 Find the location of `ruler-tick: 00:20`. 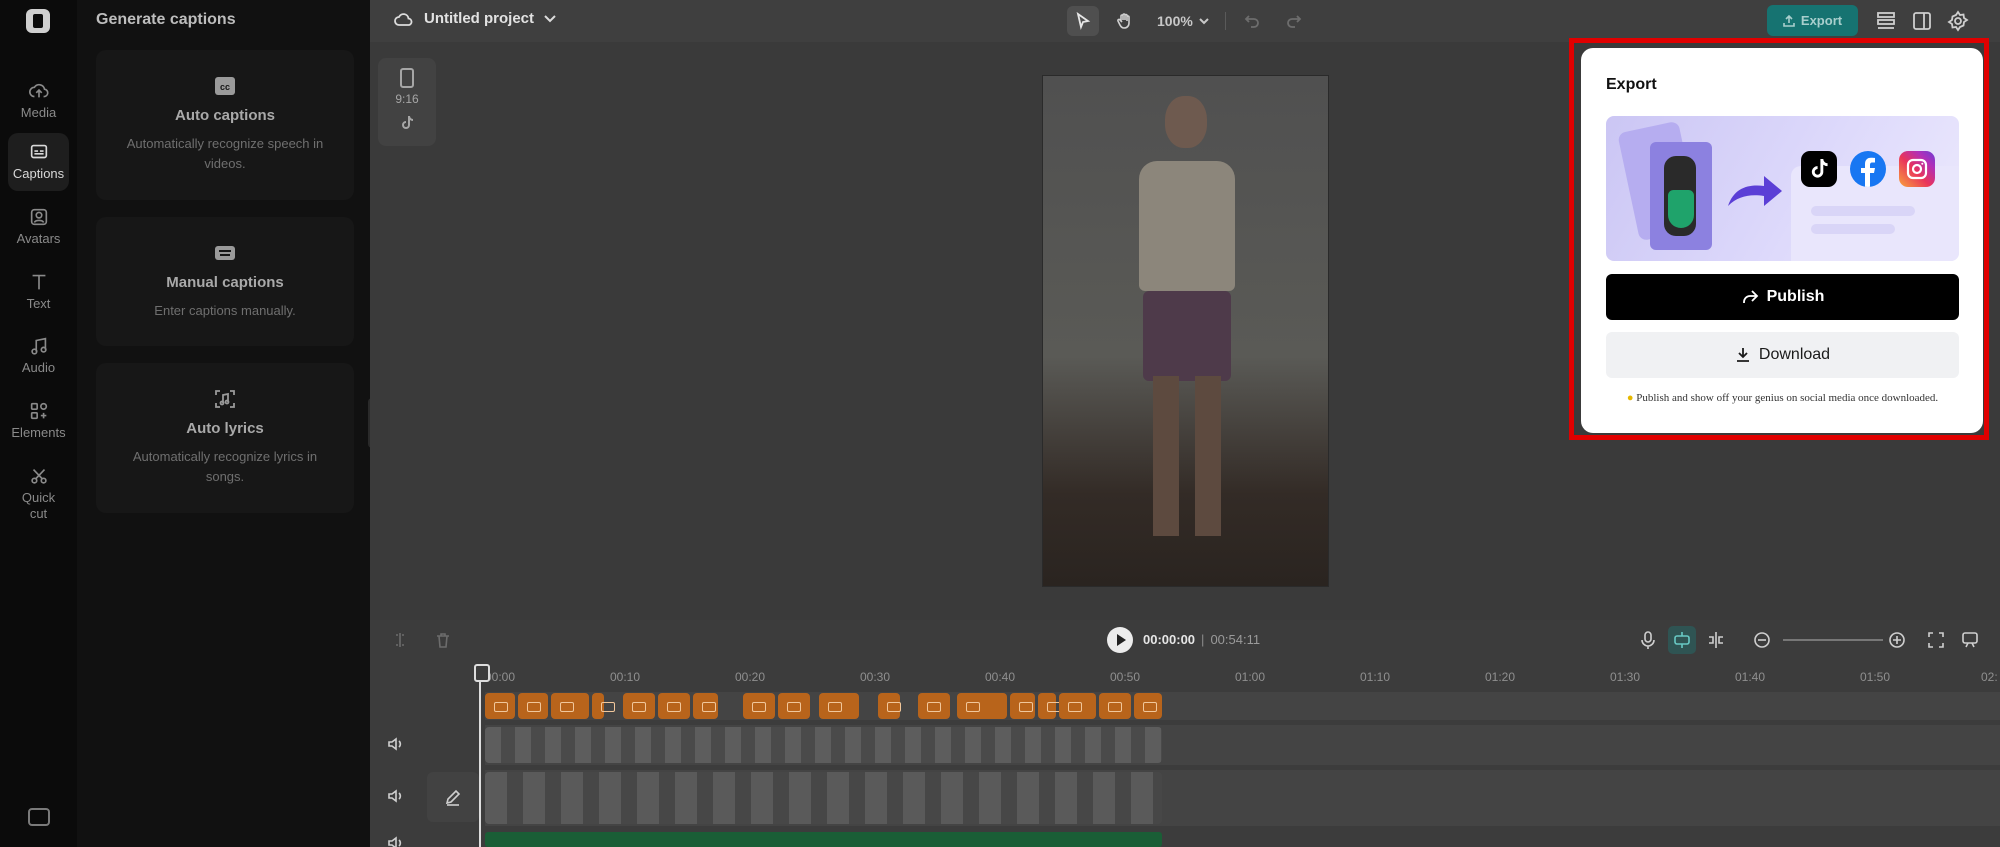

ruler-tick: 00:20 is located at coordinates (750, 677).